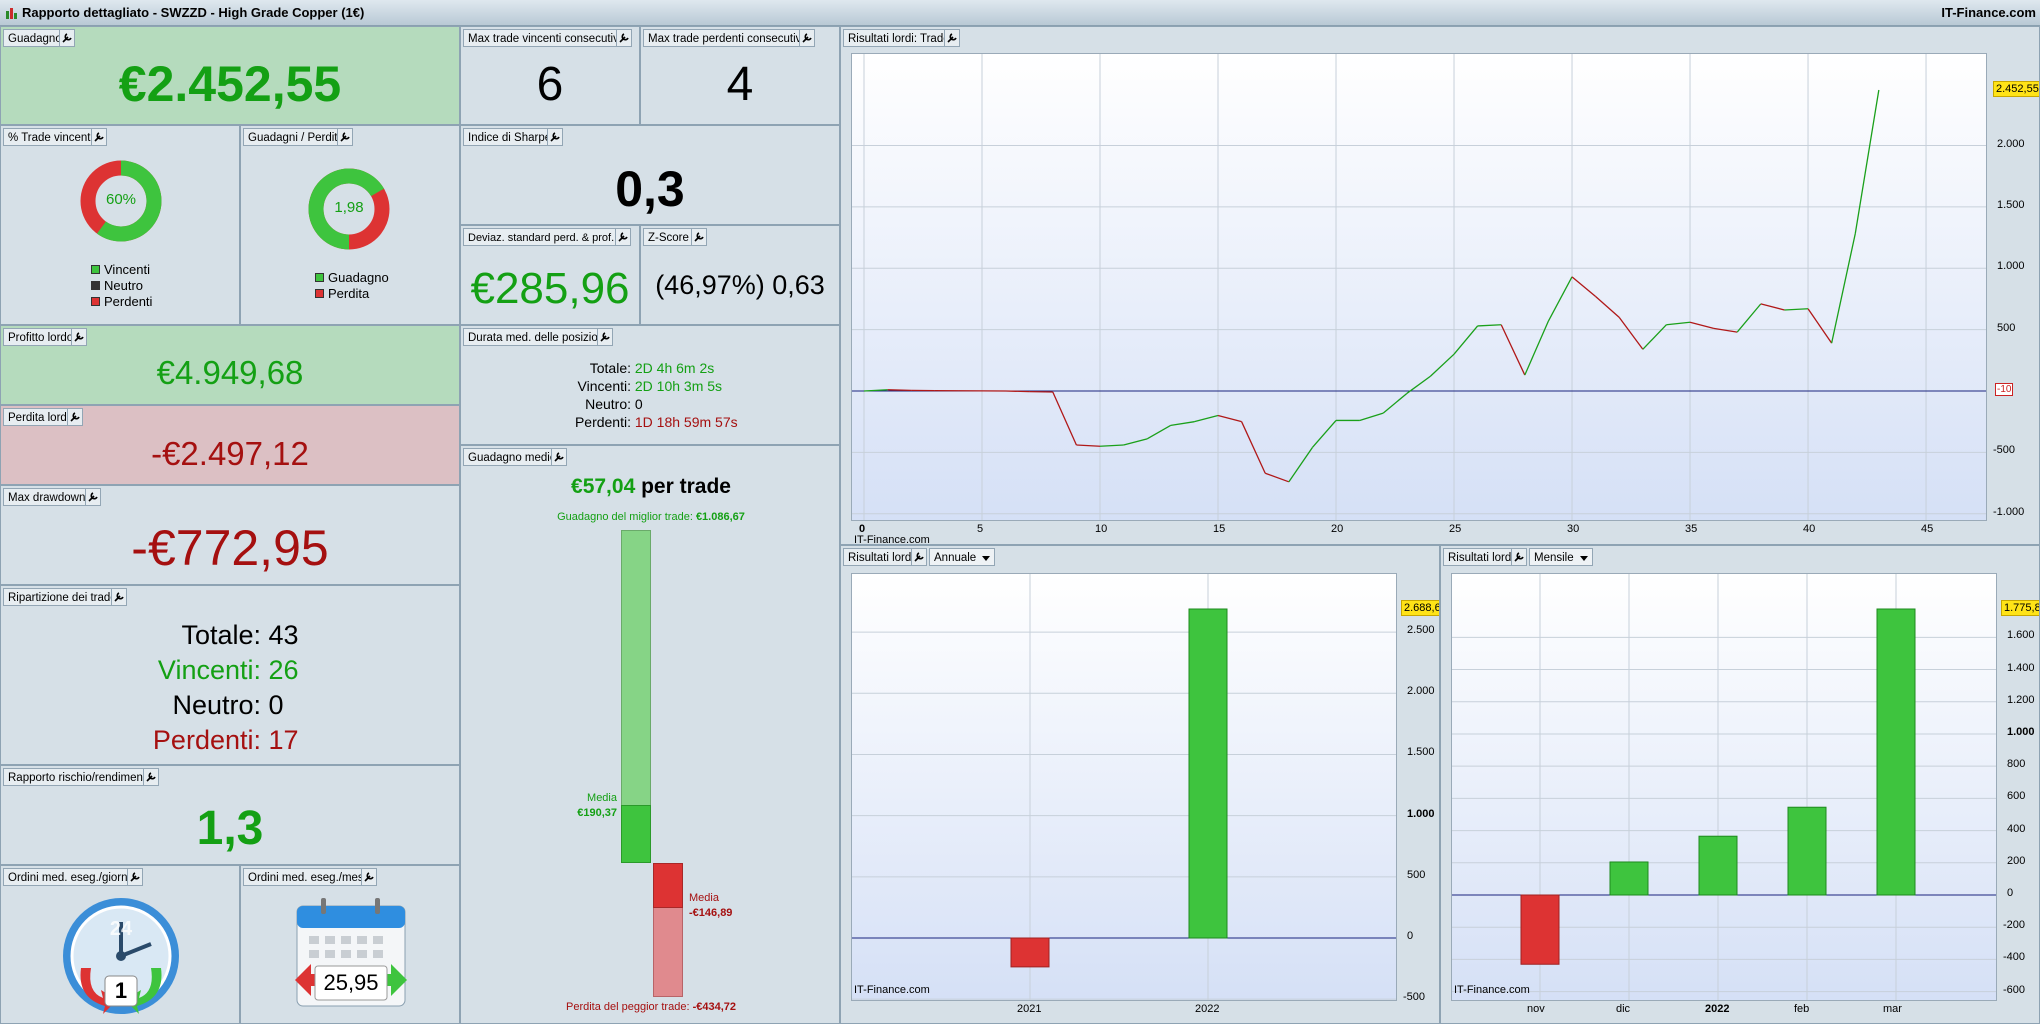 This screenshot has width=2040, height=1024. I want to click on last-value-flag: 2.452,55, so click(2016, 89).